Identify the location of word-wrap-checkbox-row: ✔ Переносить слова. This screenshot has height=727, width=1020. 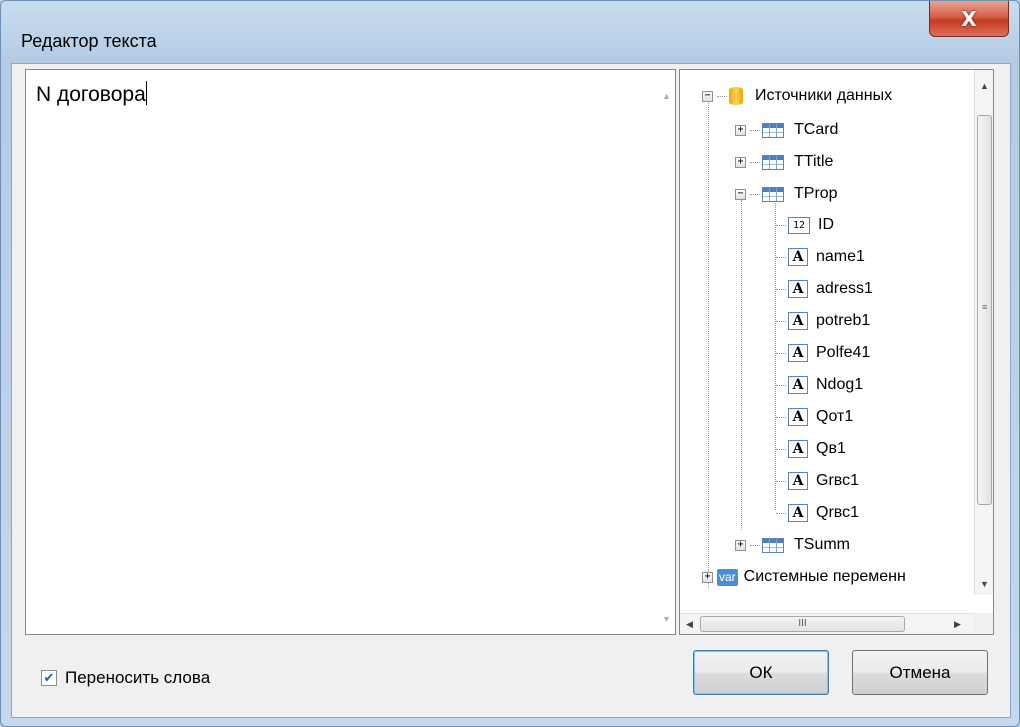
(125, 678).